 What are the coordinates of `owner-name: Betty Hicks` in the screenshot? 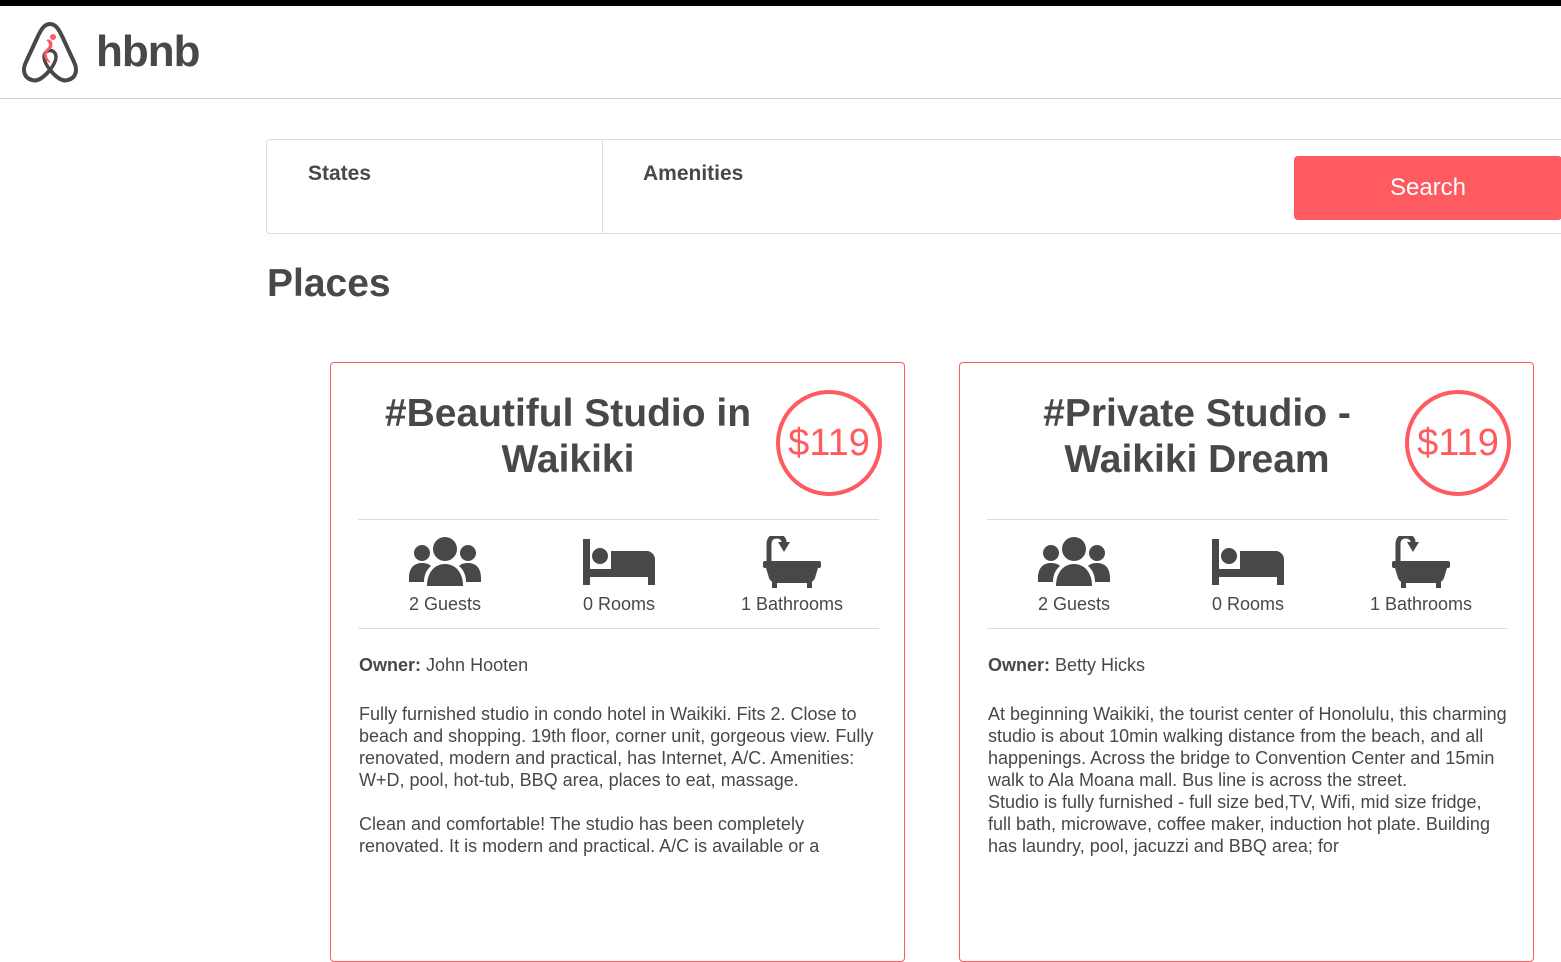 It's located at (1100, 665).